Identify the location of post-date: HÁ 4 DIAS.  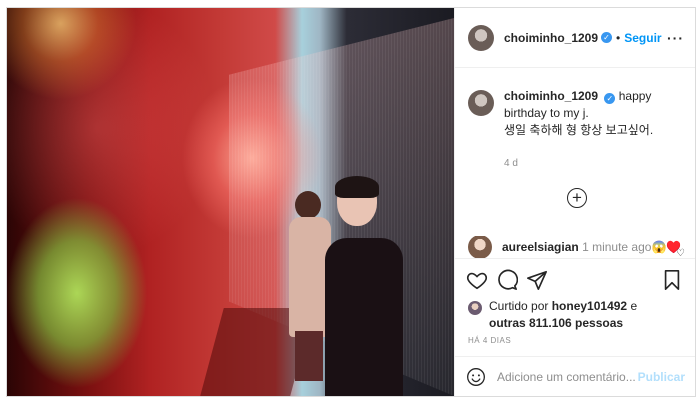
(489, 340).